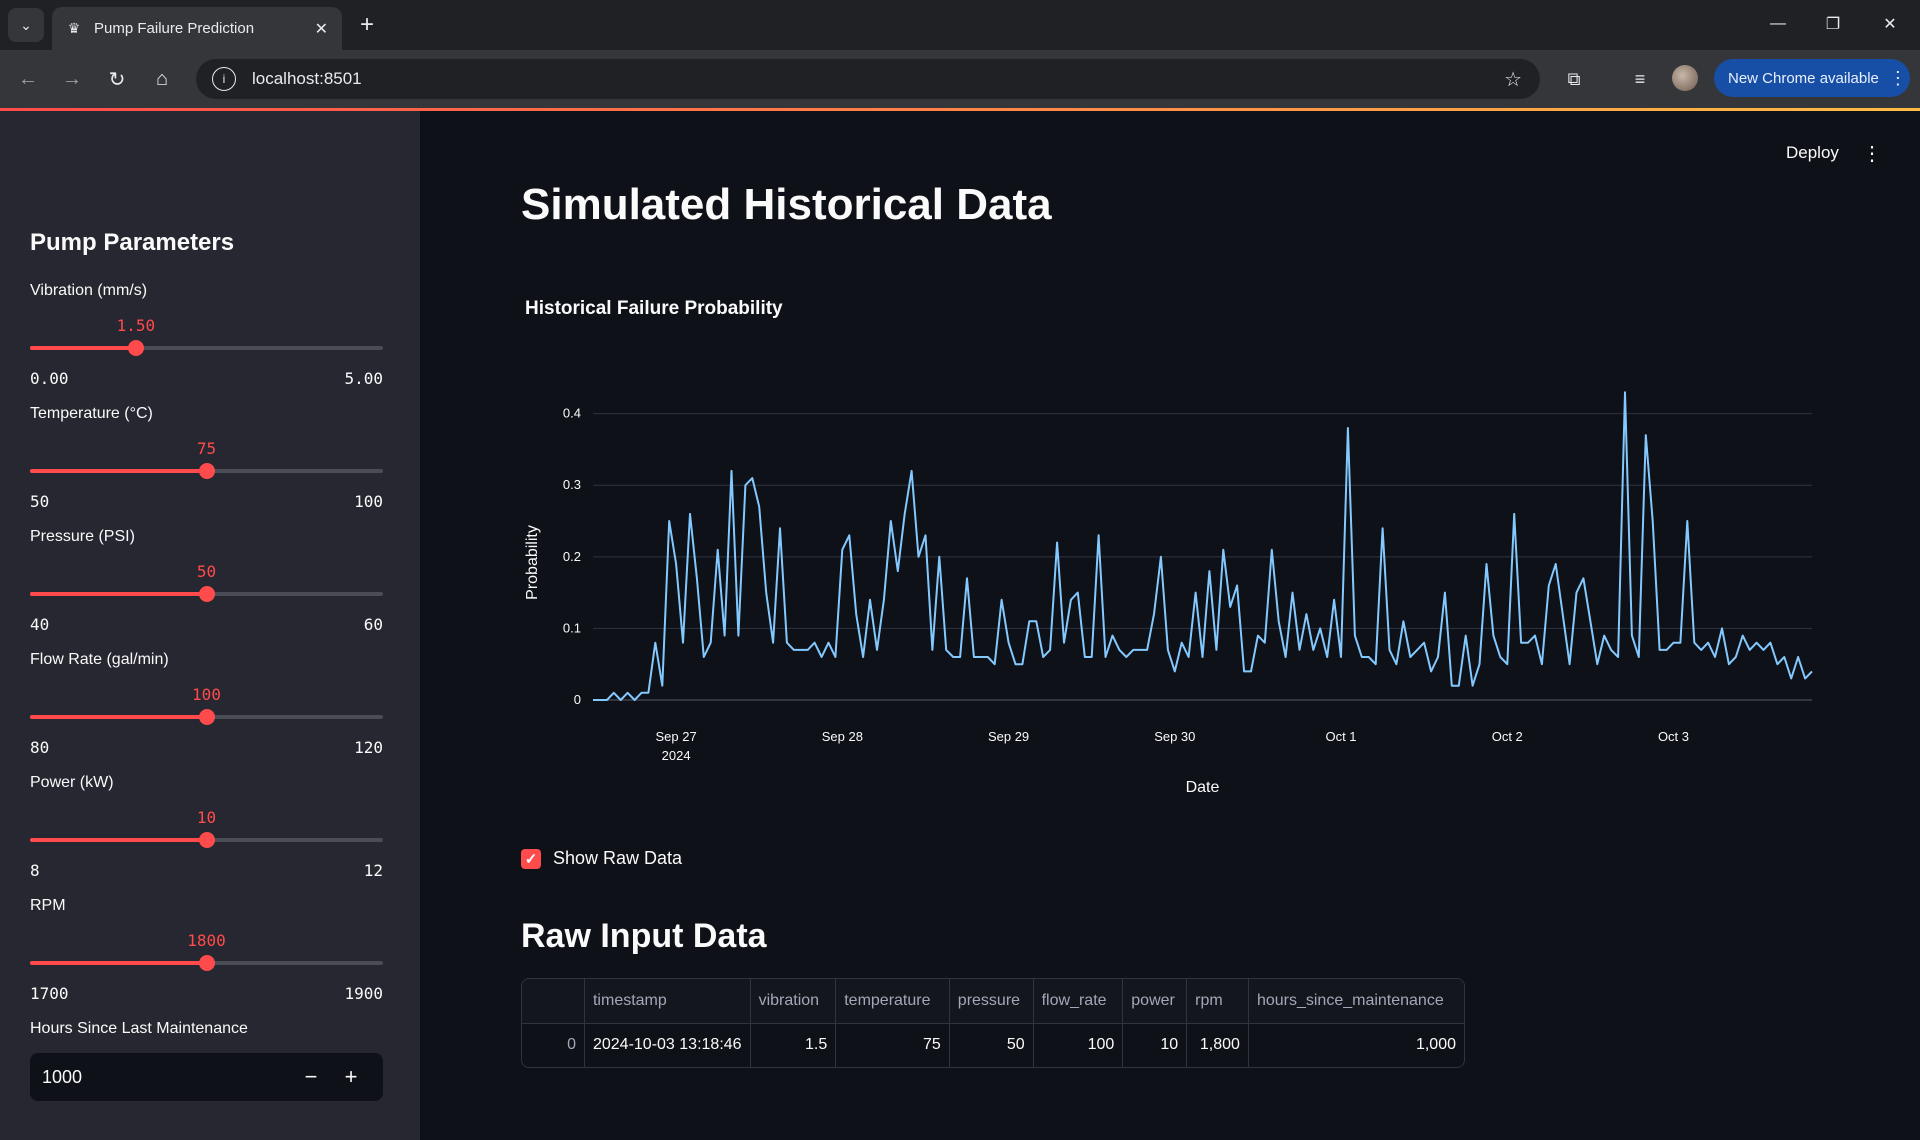 The height and width of the screenshot is (1140, 1920). I want to click on more-vert-icon: ⋮, so click(1898, 78).